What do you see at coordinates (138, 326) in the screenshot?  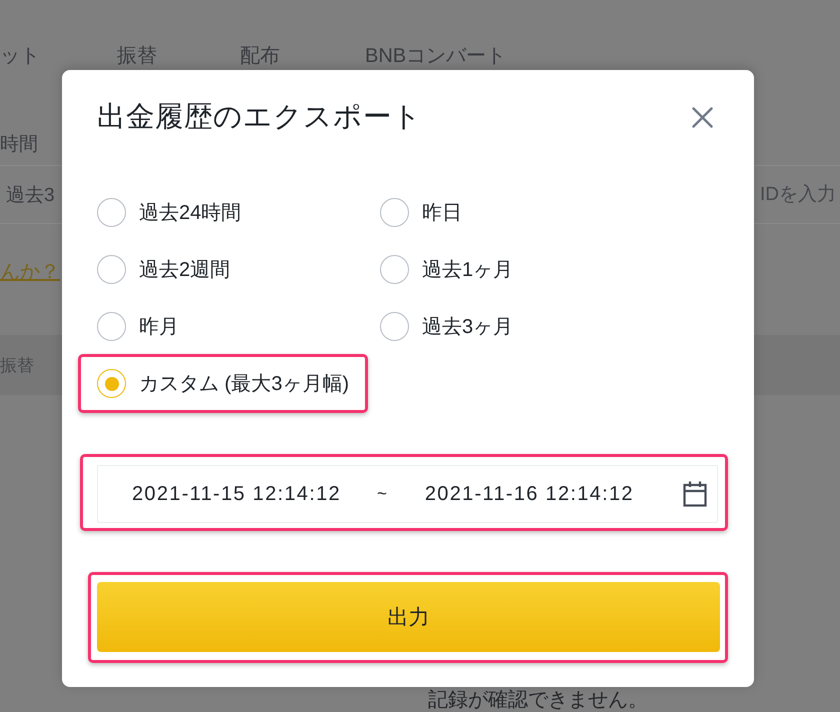 I see `radio-option: 昨月` at bounding box center [138, 326].